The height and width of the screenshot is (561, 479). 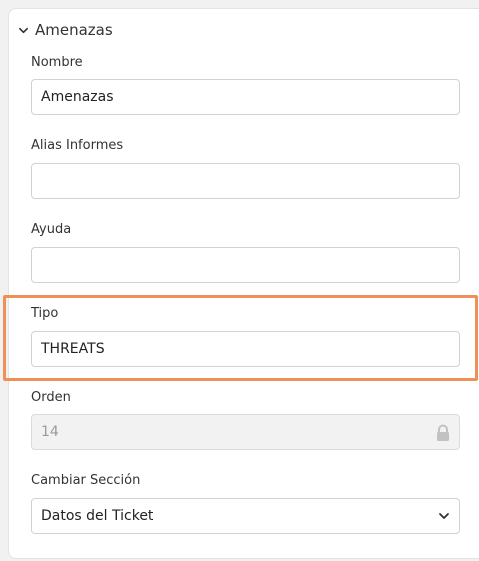 I want to click on orden-input, so click(x=245, y=432).